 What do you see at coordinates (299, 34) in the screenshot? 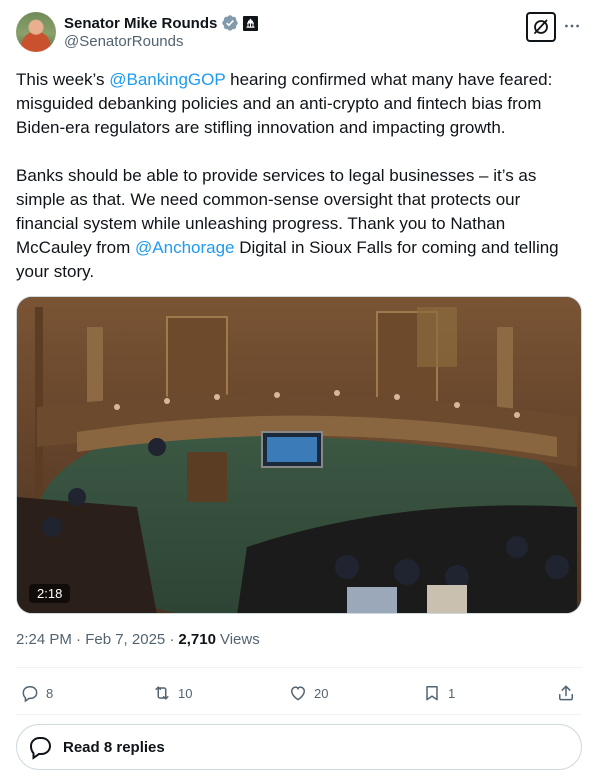
I see `tweet-header: Senator Mike Rounds @SenatorRounds` at bounding box center [299, 34].